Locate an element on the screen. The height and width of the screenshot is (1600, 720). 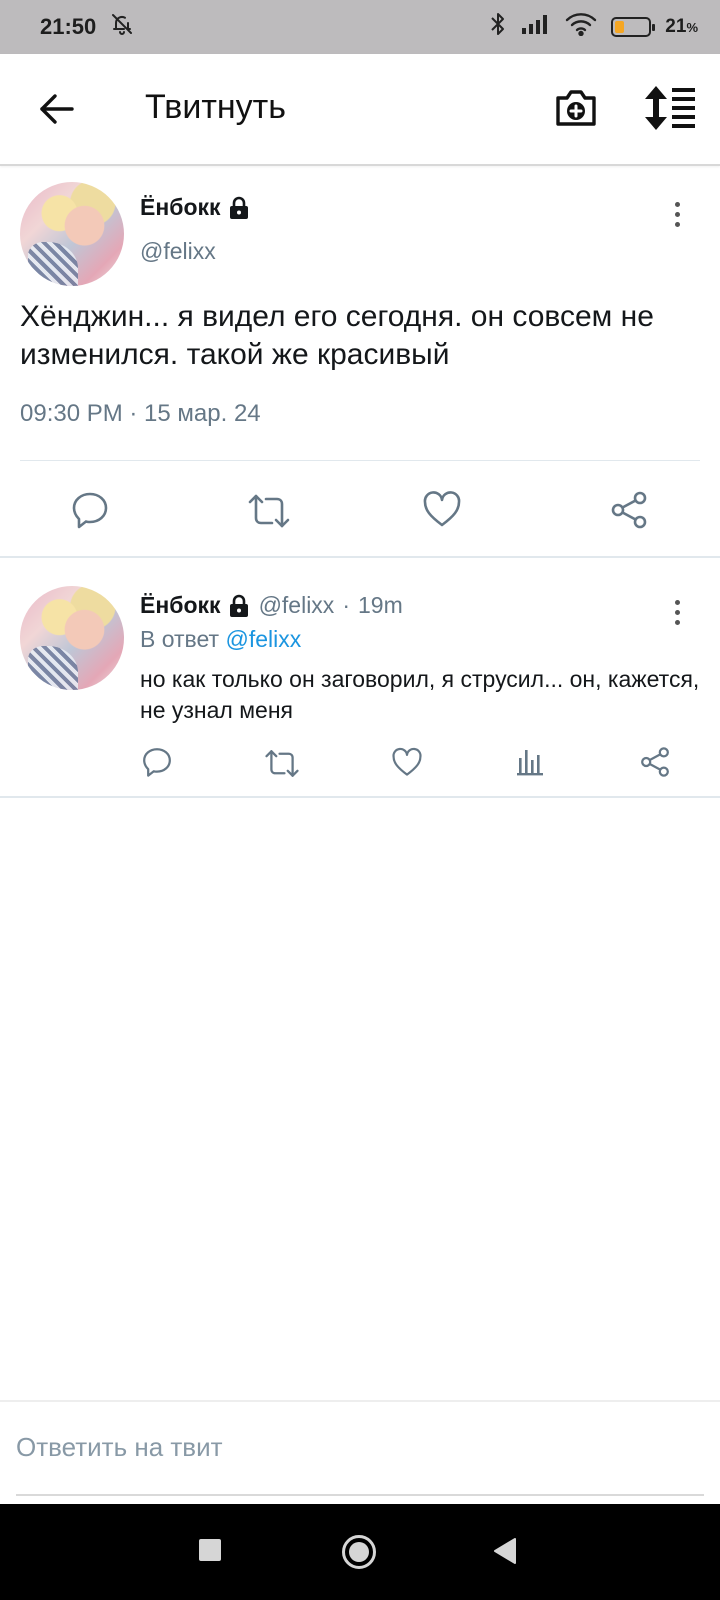
divider is located at coordinates (360, 460).